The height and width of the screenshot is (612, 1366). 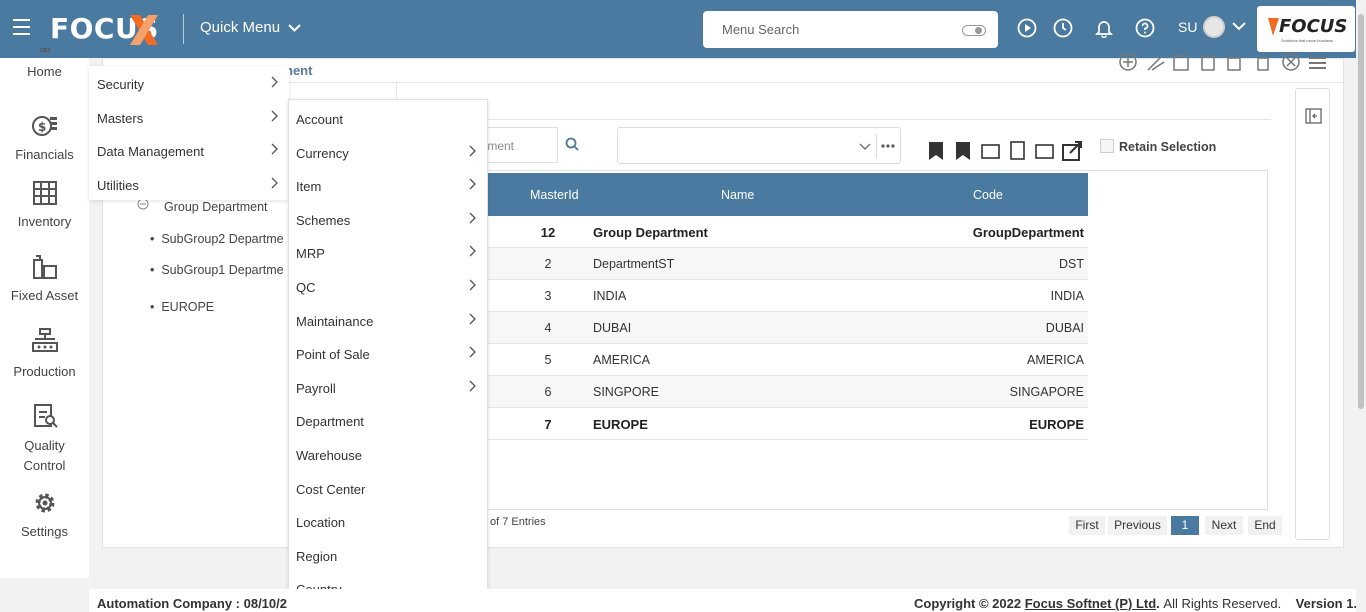 I want to click on pager-previous: Previous, so click(x=1137, y=525).